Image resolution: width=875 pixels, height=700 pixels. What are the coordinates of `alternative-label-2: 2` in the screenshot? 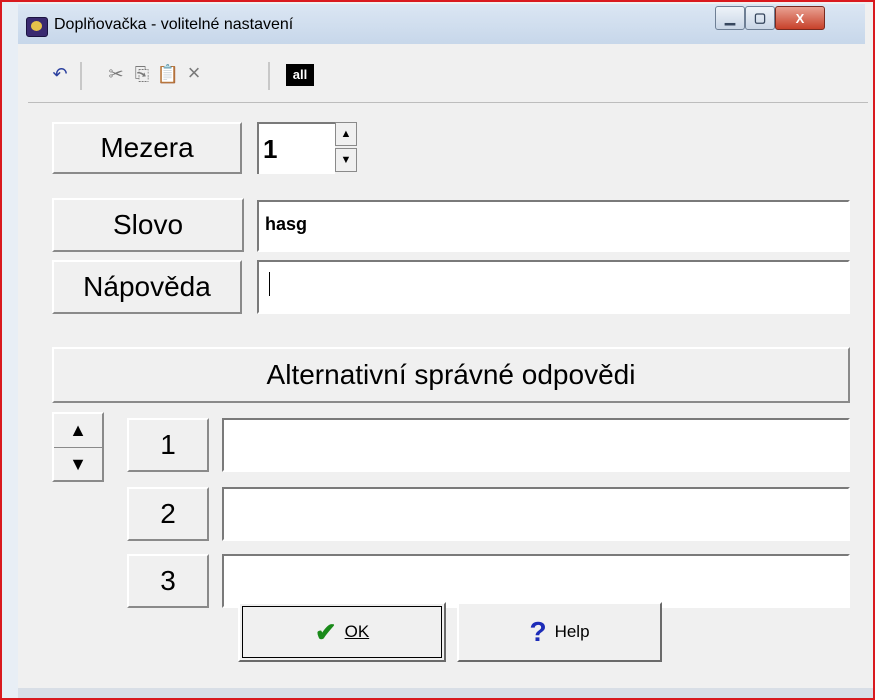 It's located at (168, 514).